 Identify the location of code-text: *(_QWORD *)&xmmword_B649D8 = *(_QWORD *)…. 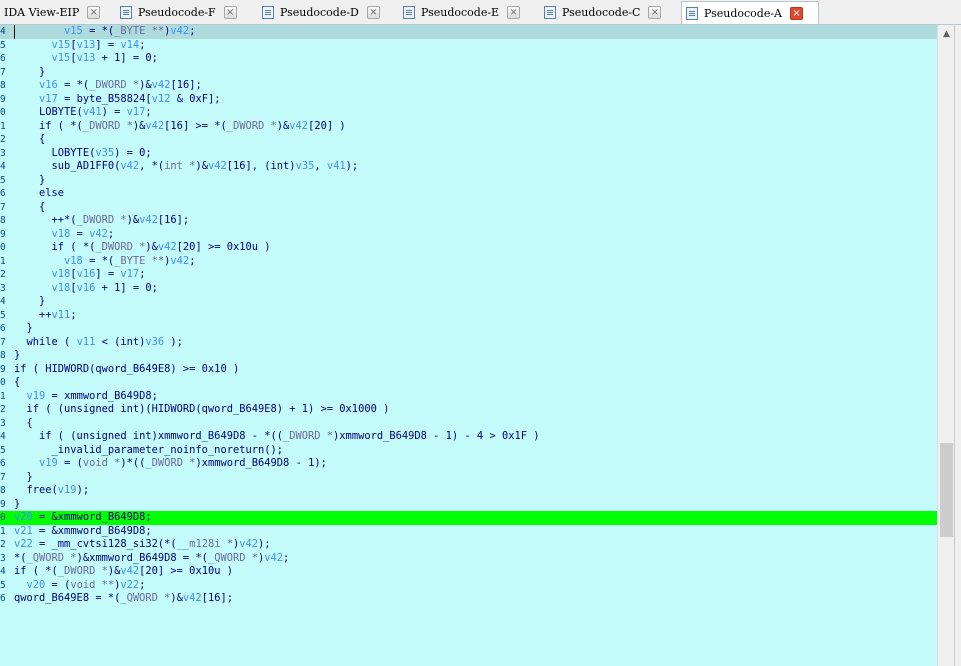
(152, 557).